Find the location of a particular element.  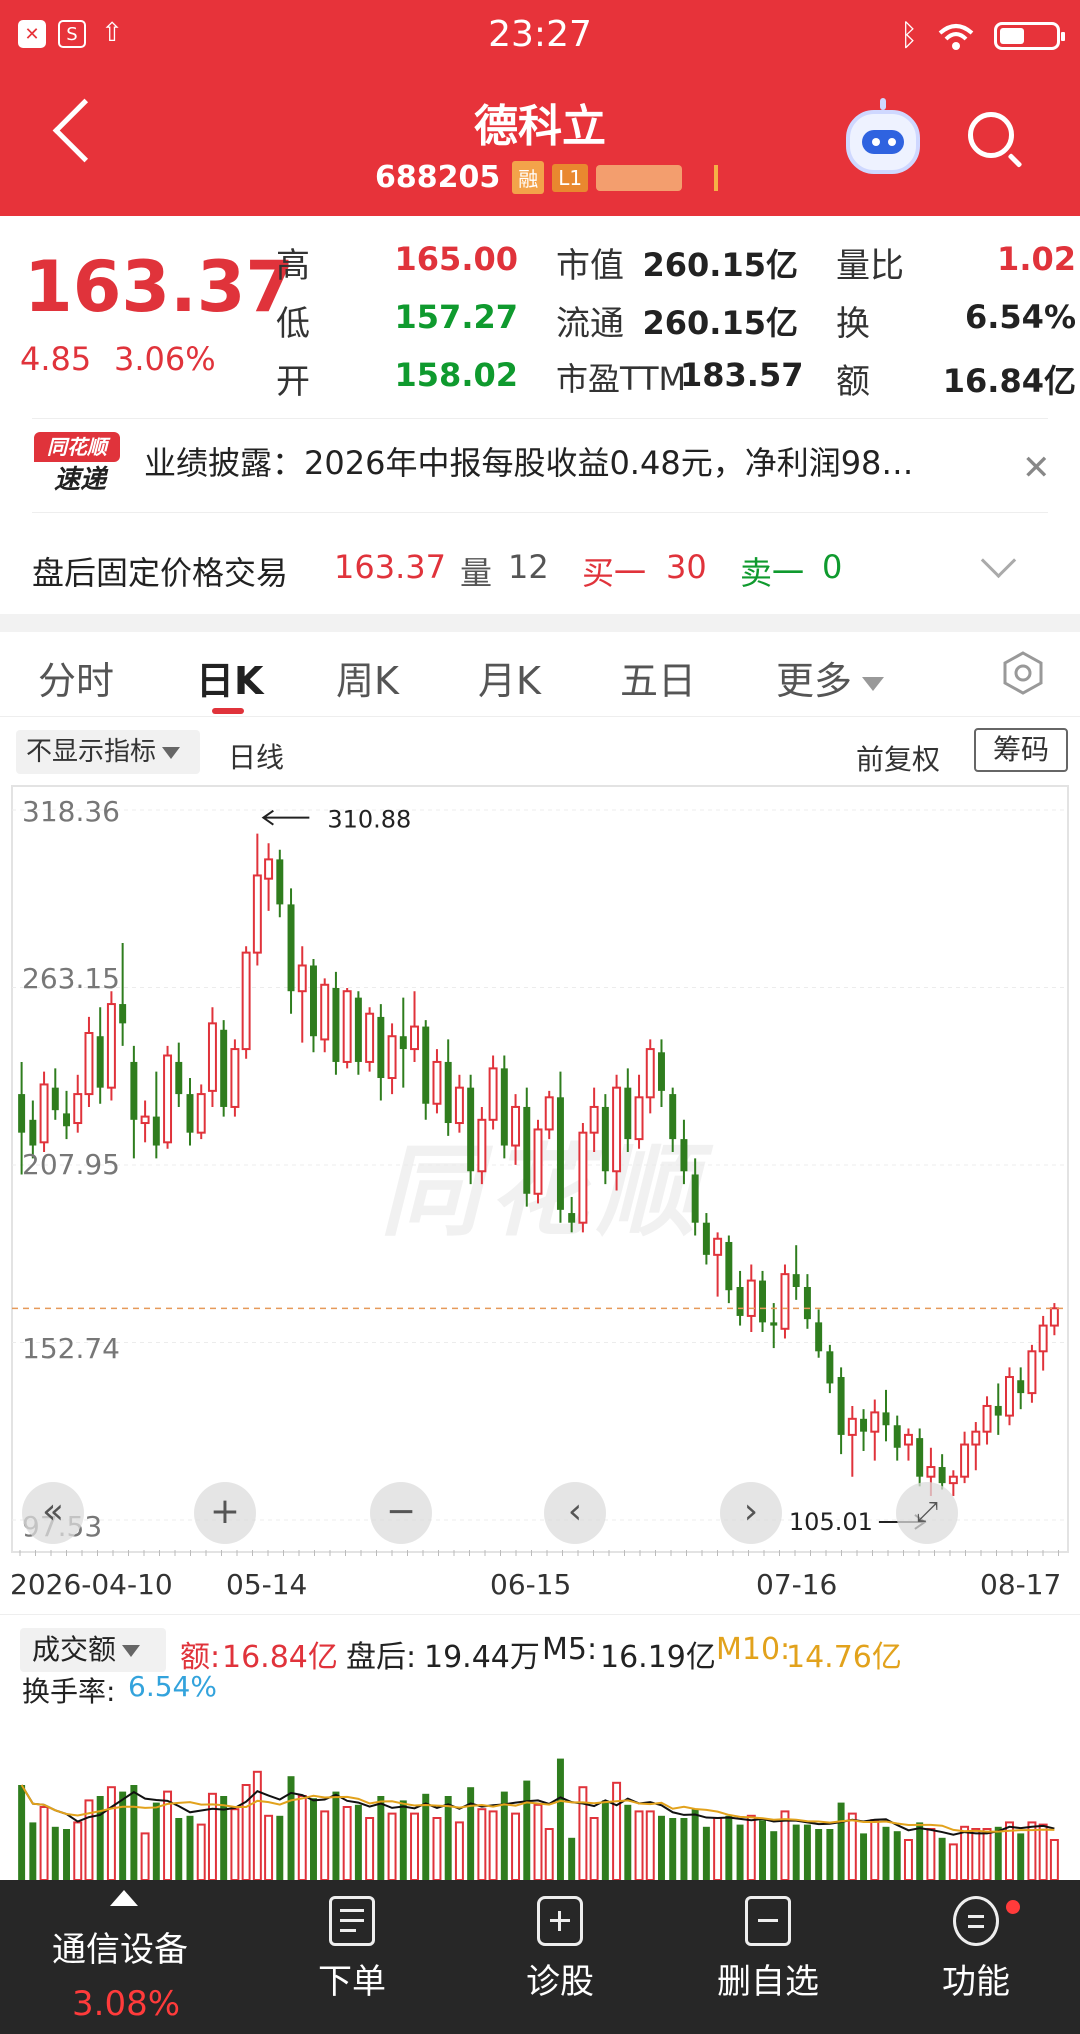

expand-up-icon is located at coordinates (124, 1898).